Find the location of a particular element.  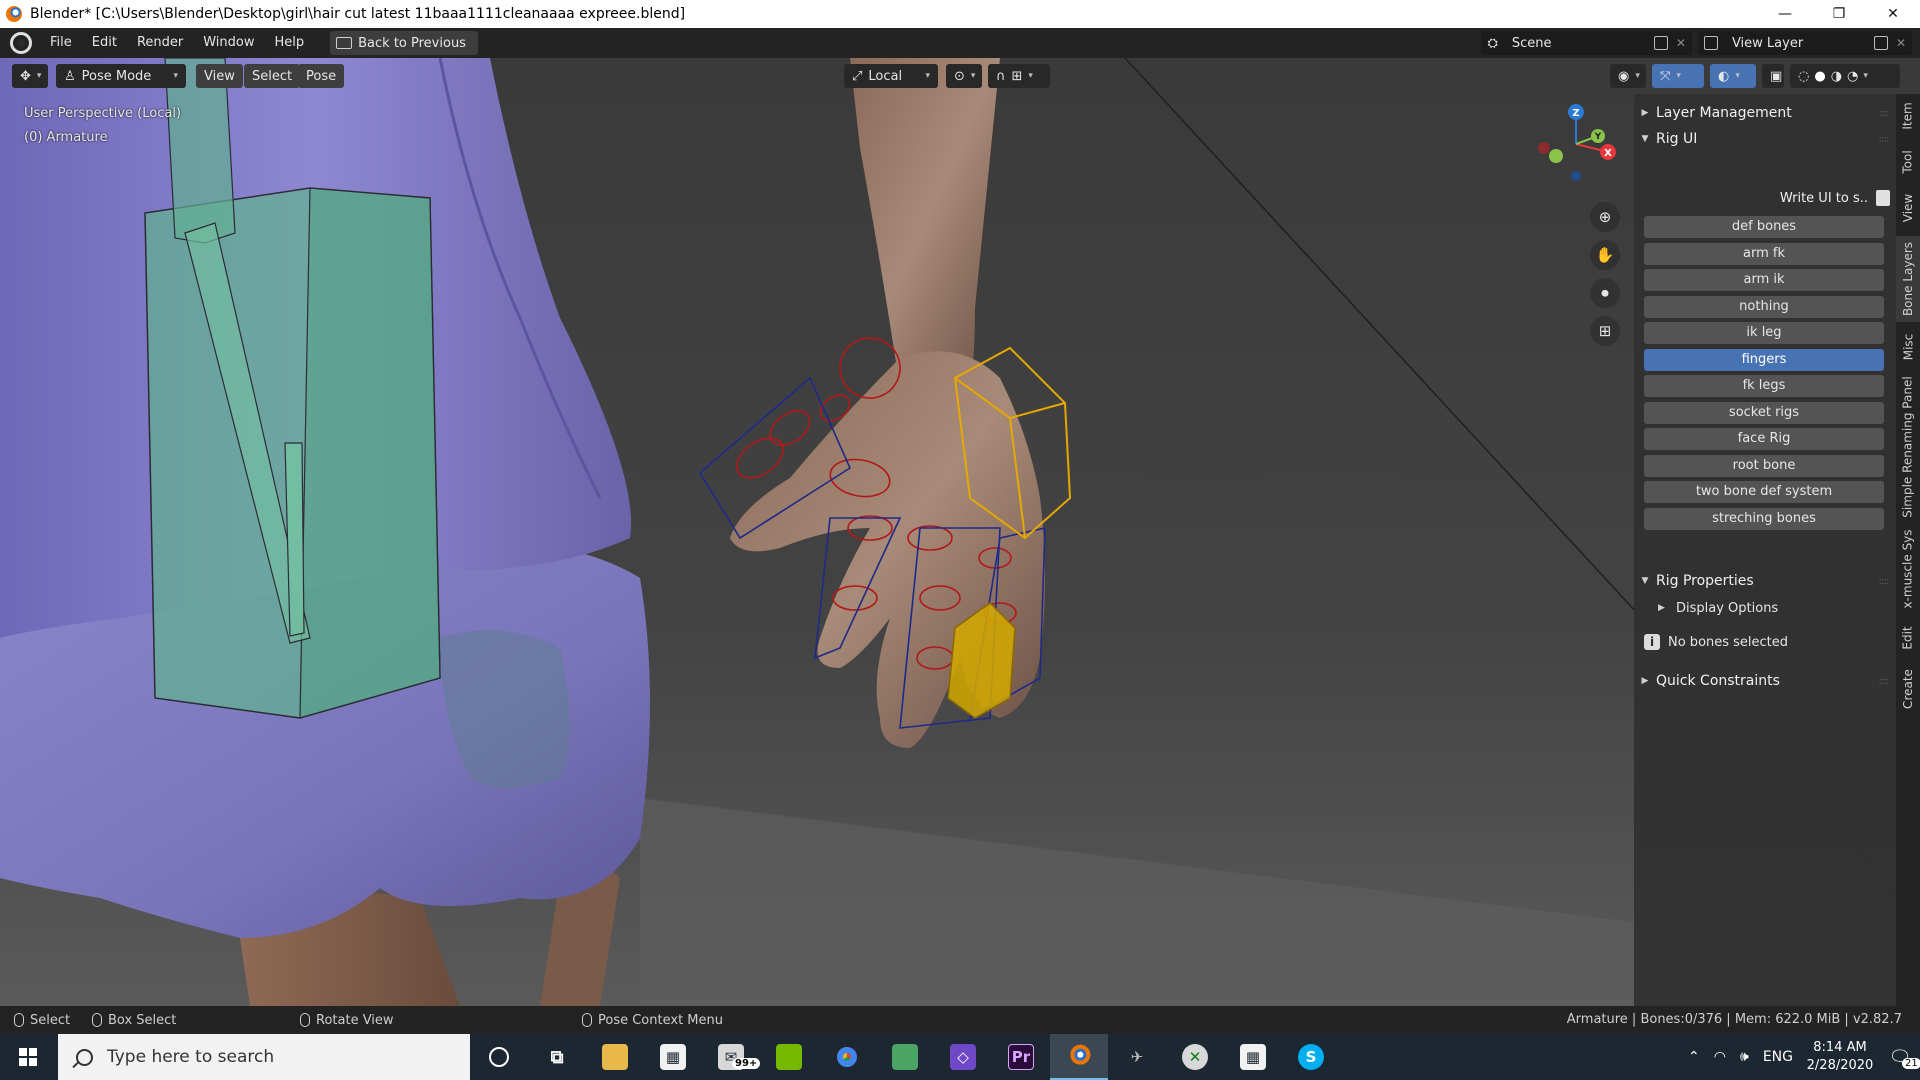

bone-layer-button: two bone def system is located at coordinates (1764, 492).